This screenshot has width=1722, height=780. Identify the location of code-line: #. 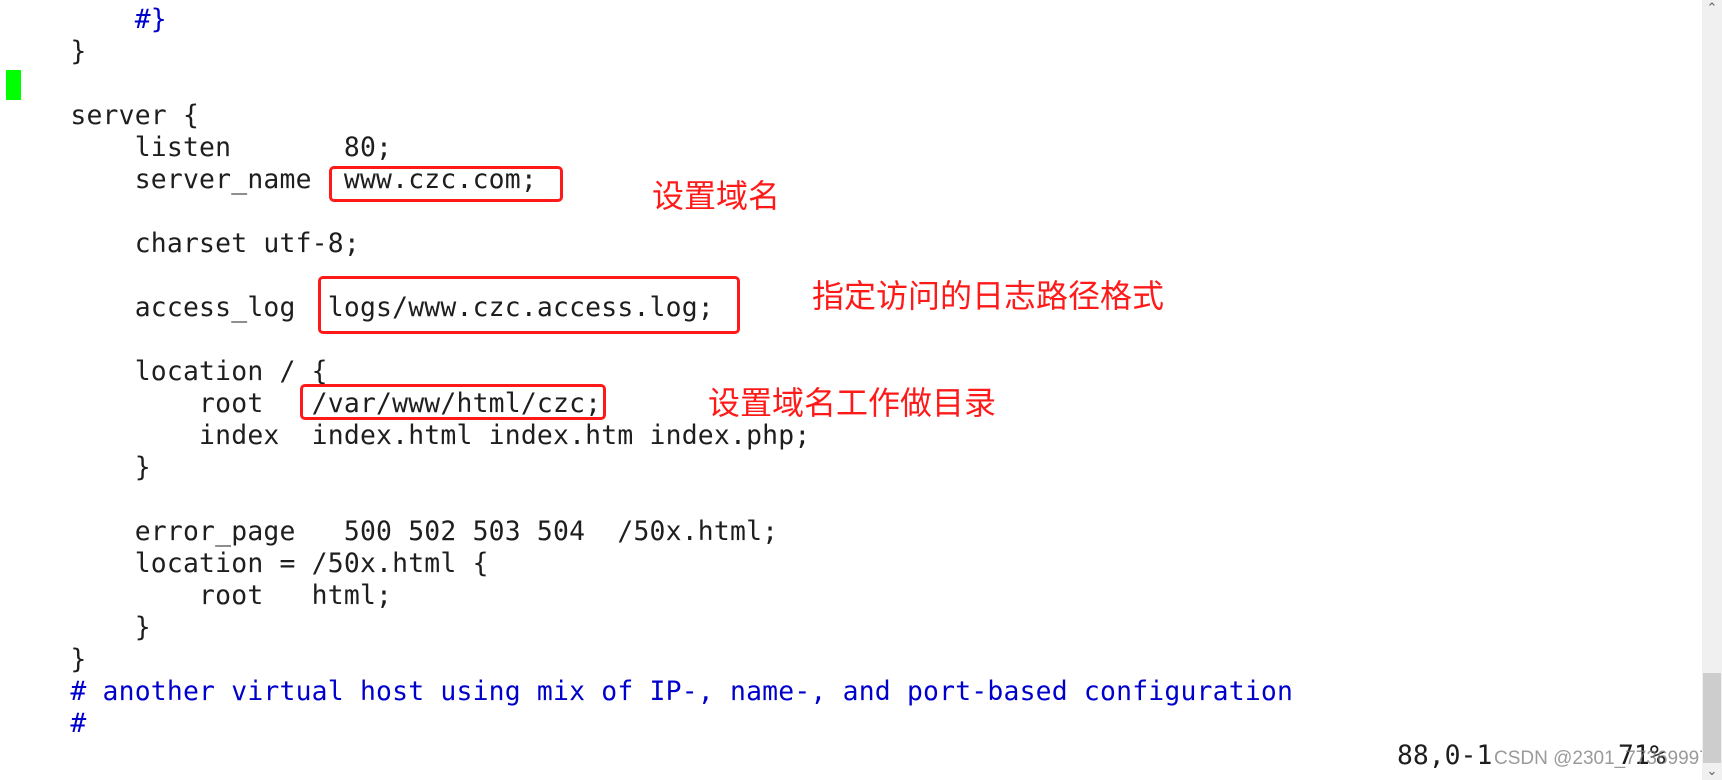
(46, 723).